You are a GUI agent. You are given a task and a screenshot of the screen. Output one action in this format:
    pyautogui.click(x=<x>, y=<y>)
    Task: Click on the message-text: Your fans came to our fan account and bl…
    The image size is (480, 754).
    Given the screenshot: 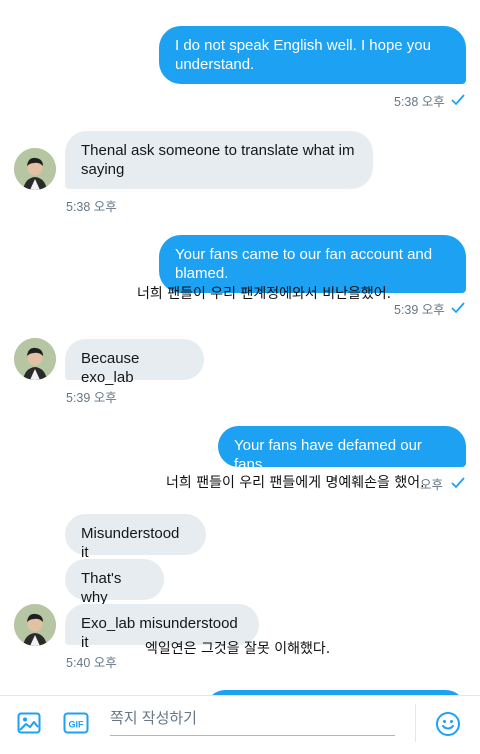 What is the action you would take?
    pyautogui.click(x=304, y=264)
    